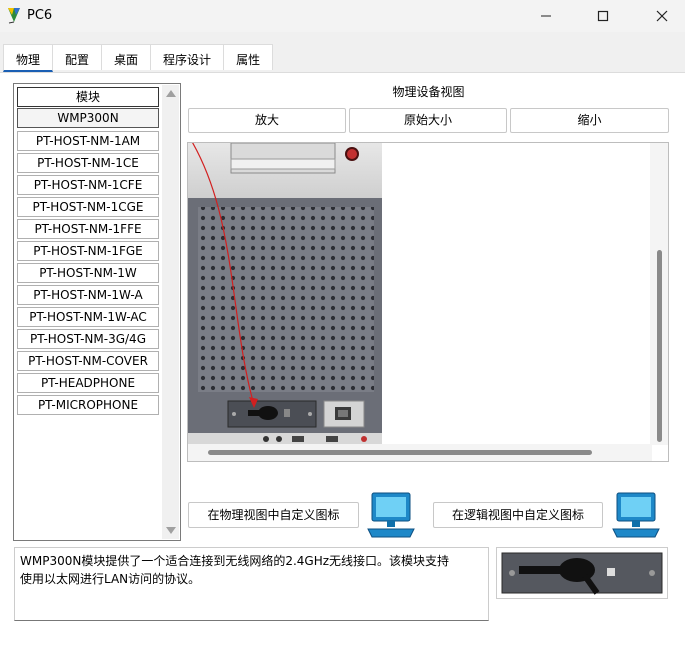 The width and height of the screenshot is (685, 653). I want to click on module-item: PT-HOST-NM-1CE, so click(88, 163).